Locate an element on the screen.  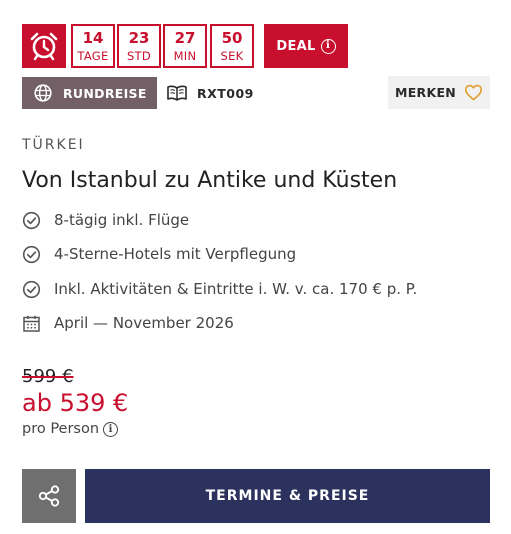
countdown-days-value: 14 is located at coordinates (93, 38).